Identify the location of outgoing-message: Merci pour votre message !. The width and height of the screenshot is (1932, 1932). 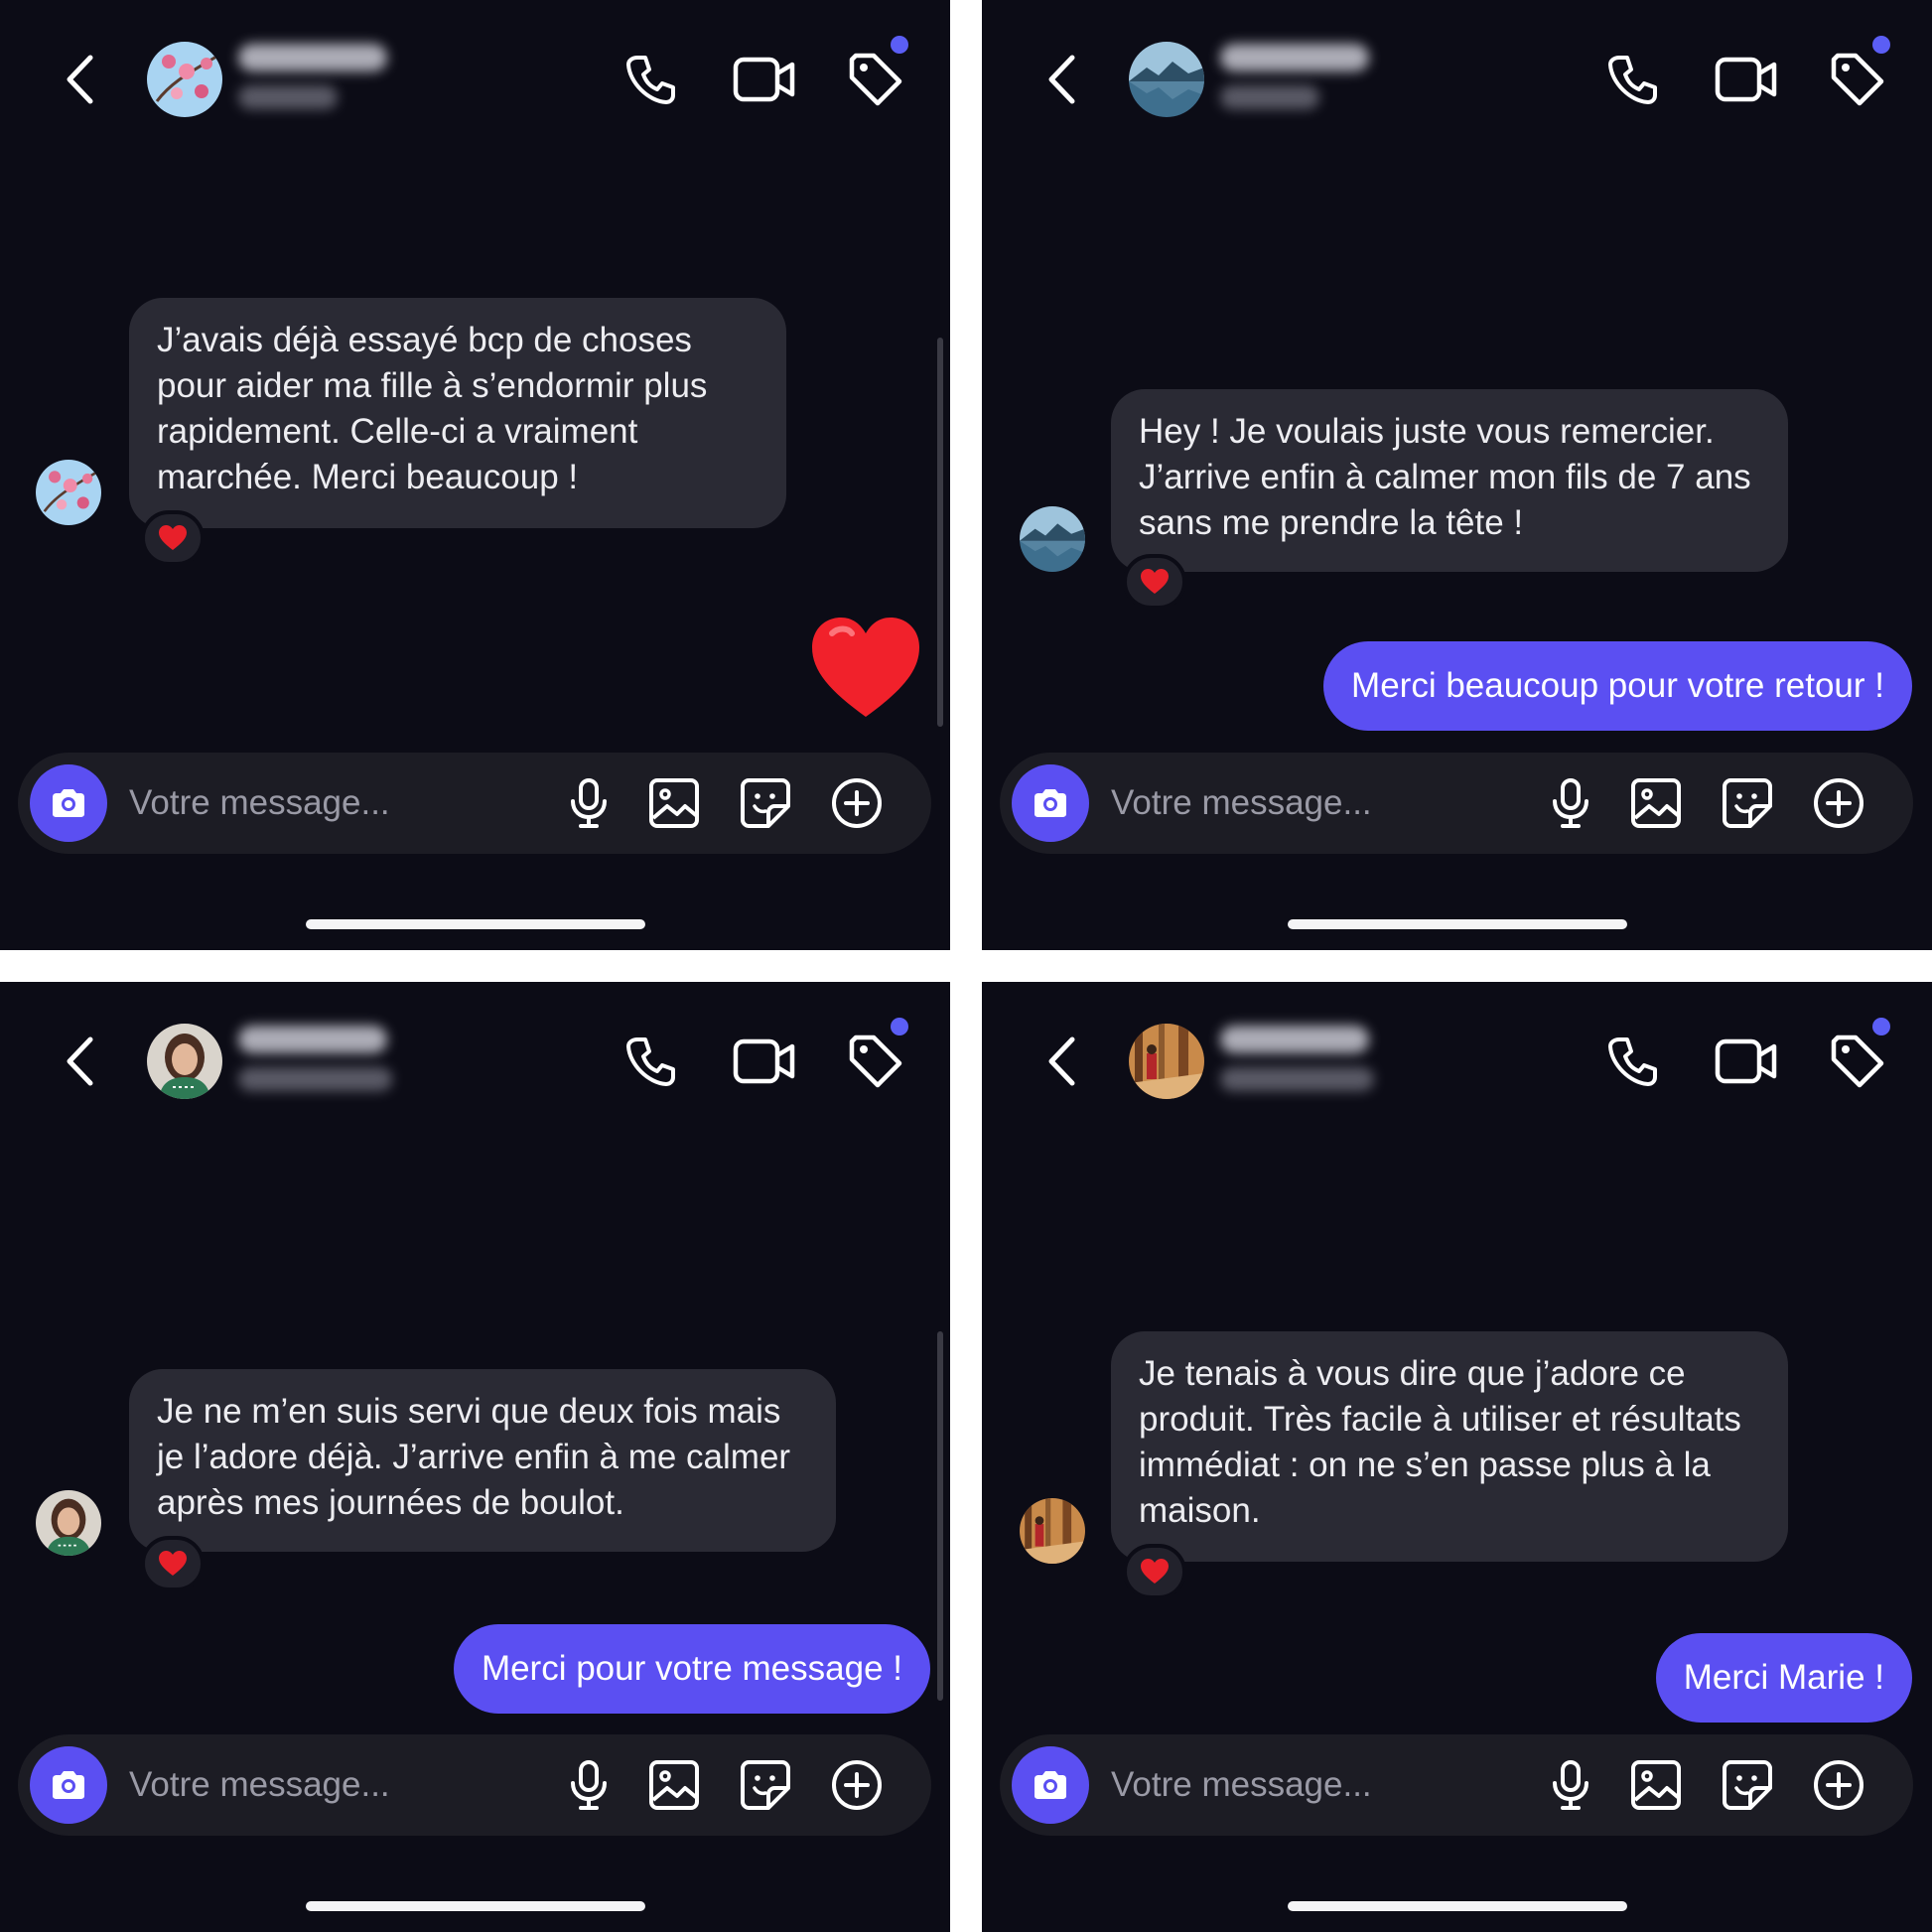
(691, 1669).